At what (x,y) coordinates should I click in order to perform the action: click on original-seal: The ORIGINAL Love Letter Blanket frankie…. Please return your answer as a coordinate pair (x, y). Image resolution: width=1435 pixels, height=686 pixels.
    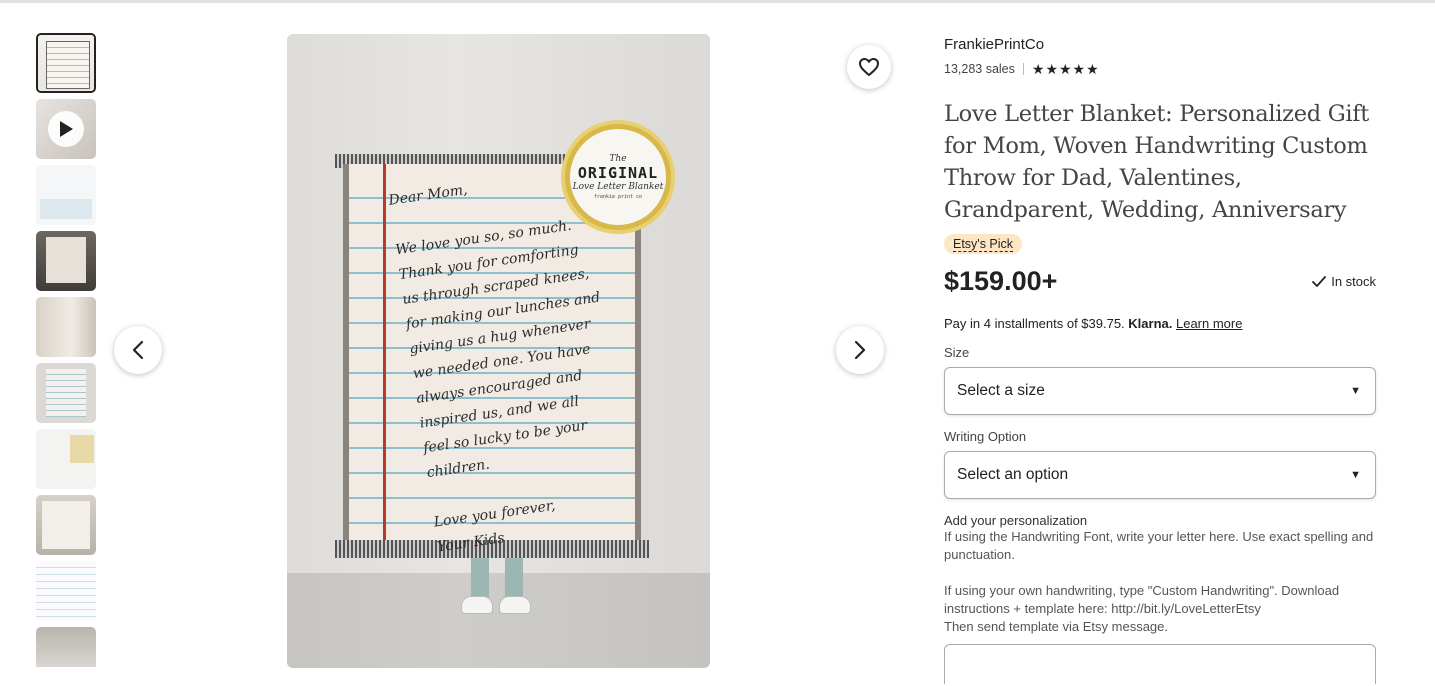
    Looking at the image, I should click on (618, 177).